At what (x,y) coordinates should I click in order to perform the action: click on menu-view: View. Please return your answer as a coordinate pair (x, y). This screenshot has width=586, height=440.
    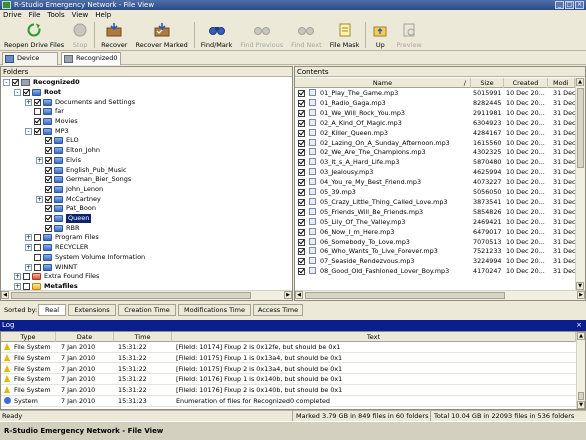
    Looking at the image, I should click on (80, 15).